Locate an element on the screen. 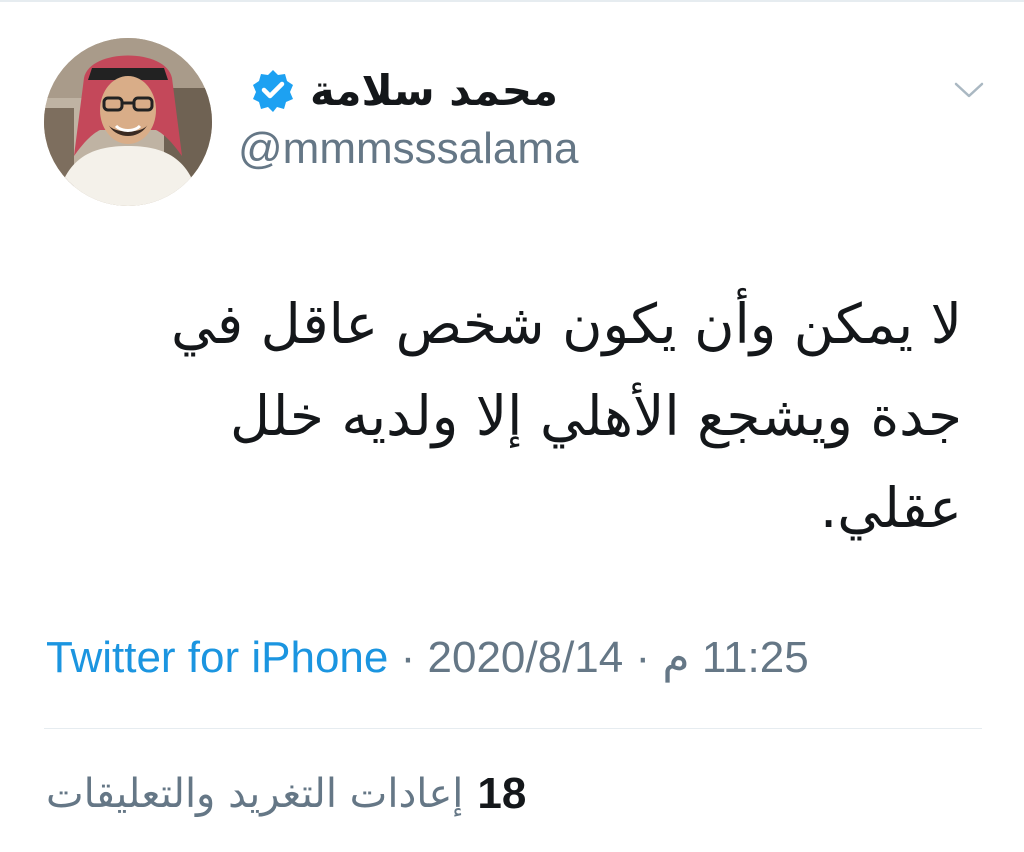  retweets-stat: إعادات التغريد والتعليقات 18 is located at coordinates (286, 794).